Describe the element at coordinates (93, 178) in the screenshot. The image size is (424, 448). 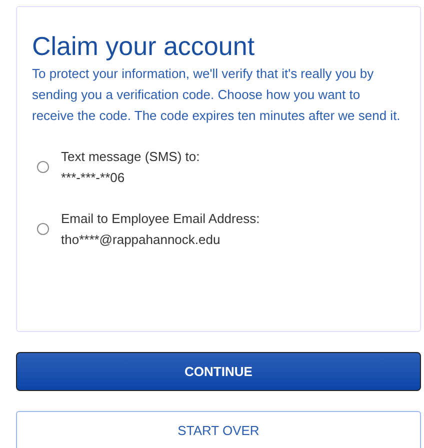
I see `option-value: ***-***-**06` at that location.